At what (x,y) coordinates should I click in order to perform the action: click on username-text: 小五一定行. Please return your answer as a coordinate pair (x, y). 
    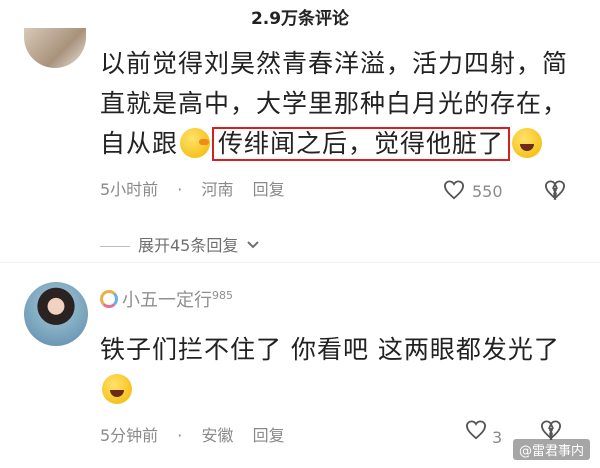
    Looking at the image, I should click on (167, 300).